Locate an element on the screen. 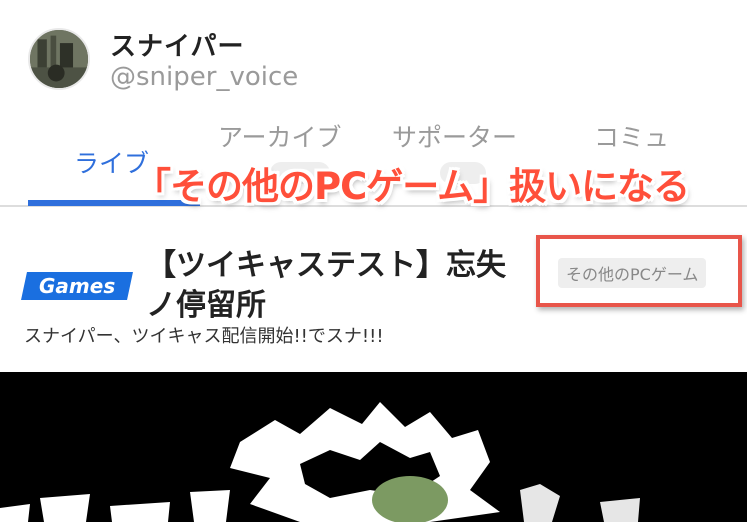 The width and height of the screenshot is (747, 522). stream-title: 【ツイキャステスト】忘失ノ停留所 is located at coordinates (326, 285).